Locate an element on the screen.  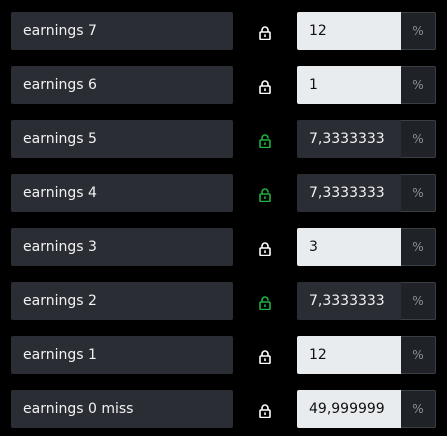
earnings-row: earnings 1 12% is located at coordinates (223, 355).